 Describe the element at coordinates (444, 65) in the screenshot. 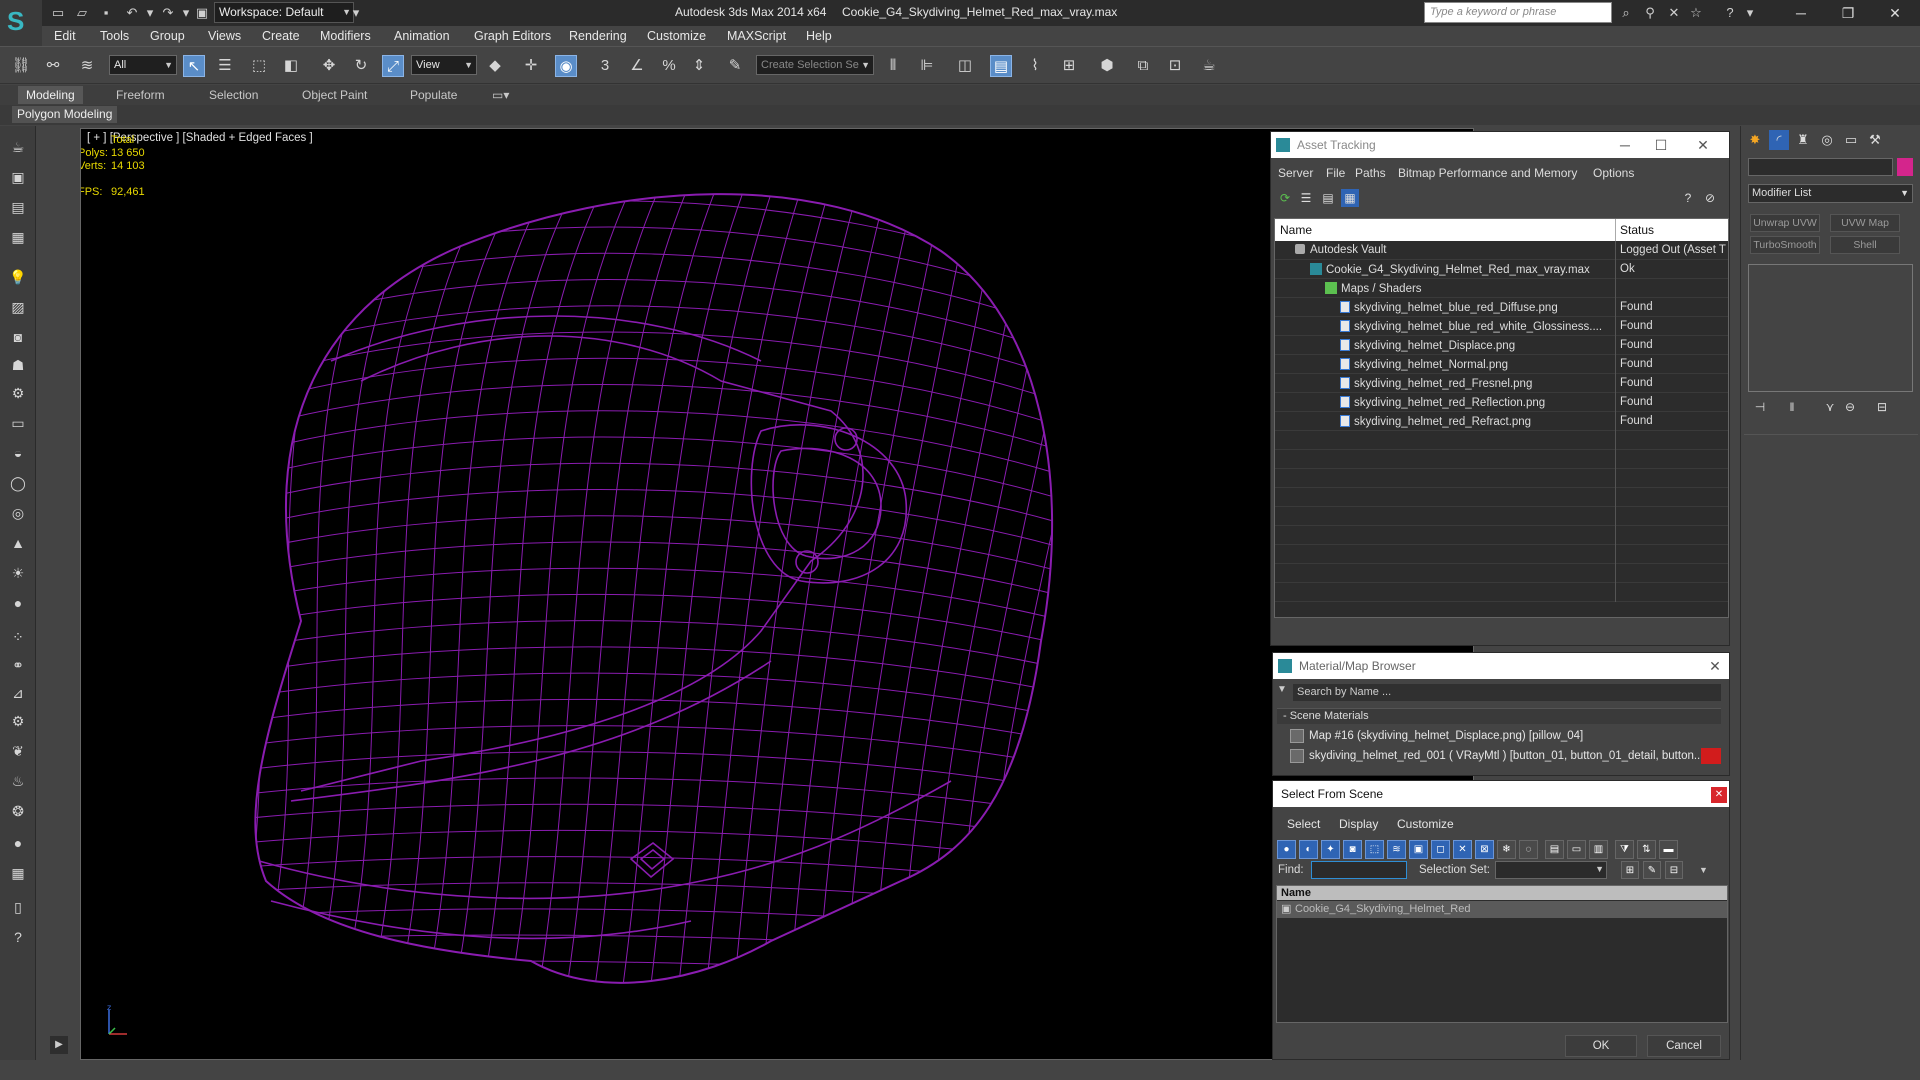

I see `reference-coordinate-dropdown: View ▼` at that location.